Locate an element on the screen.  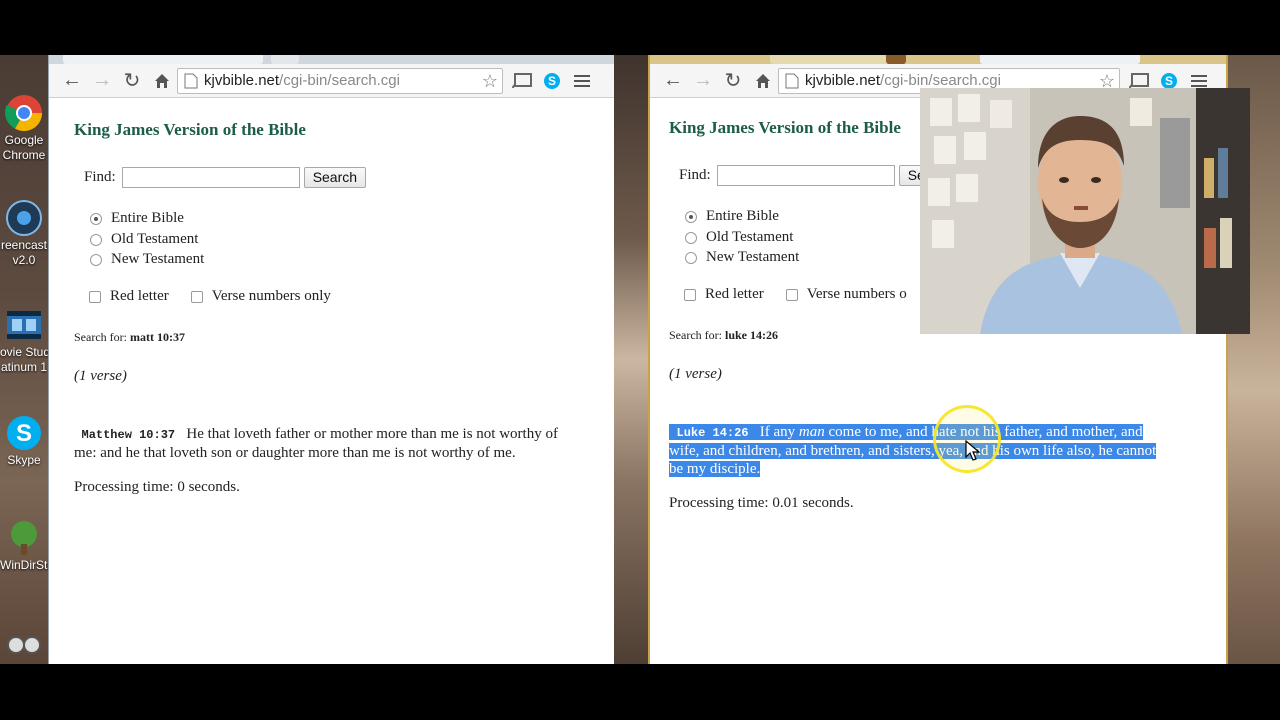
desktop-icon-label: Chrome is located at coordinates (24, 155).